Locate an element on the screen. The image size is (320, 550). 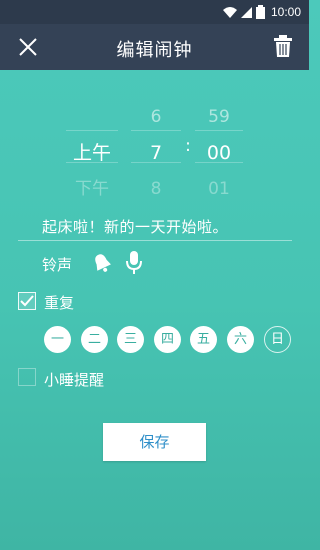
checkmark-icon is located at coordinates (27, 301).